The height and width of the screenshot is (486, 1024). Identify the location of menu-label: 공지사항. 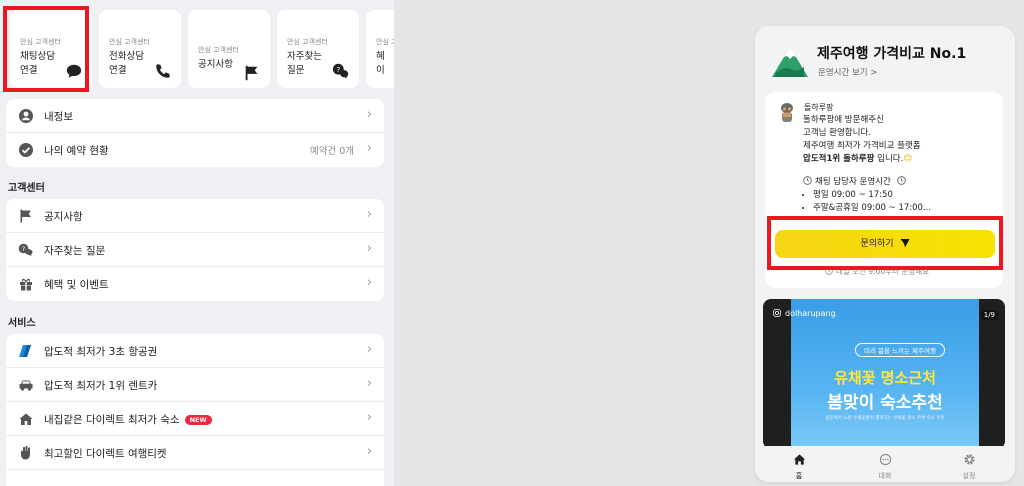
(63, 217).